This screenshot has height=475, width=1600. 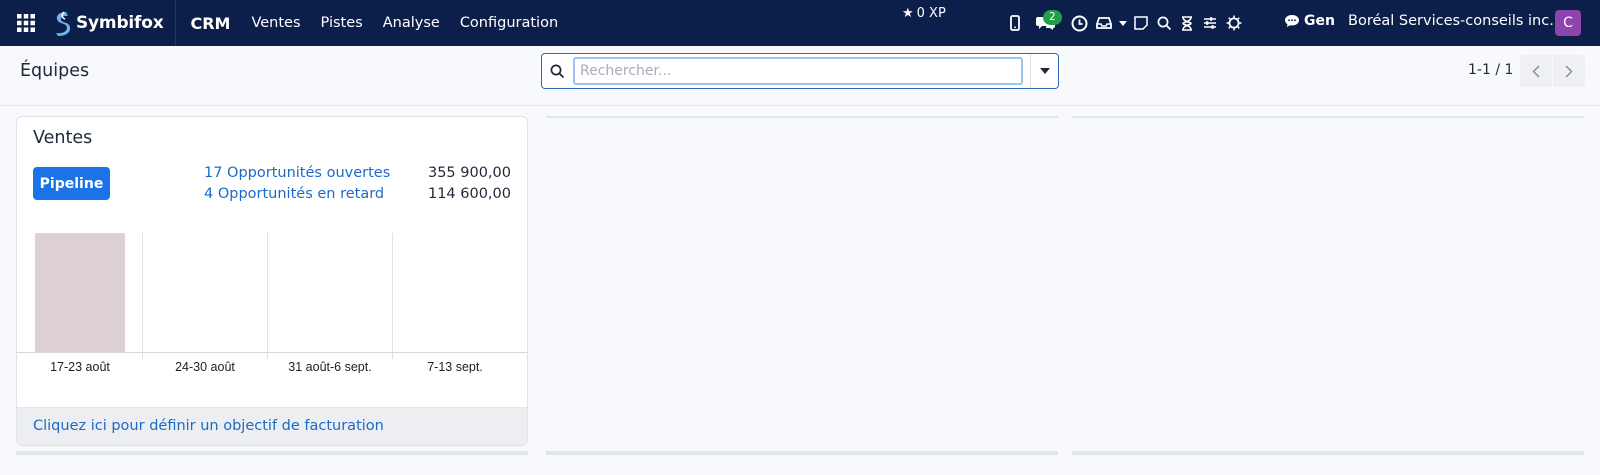 I want to click on brand: Symbifox, so click(x=114, y=23).